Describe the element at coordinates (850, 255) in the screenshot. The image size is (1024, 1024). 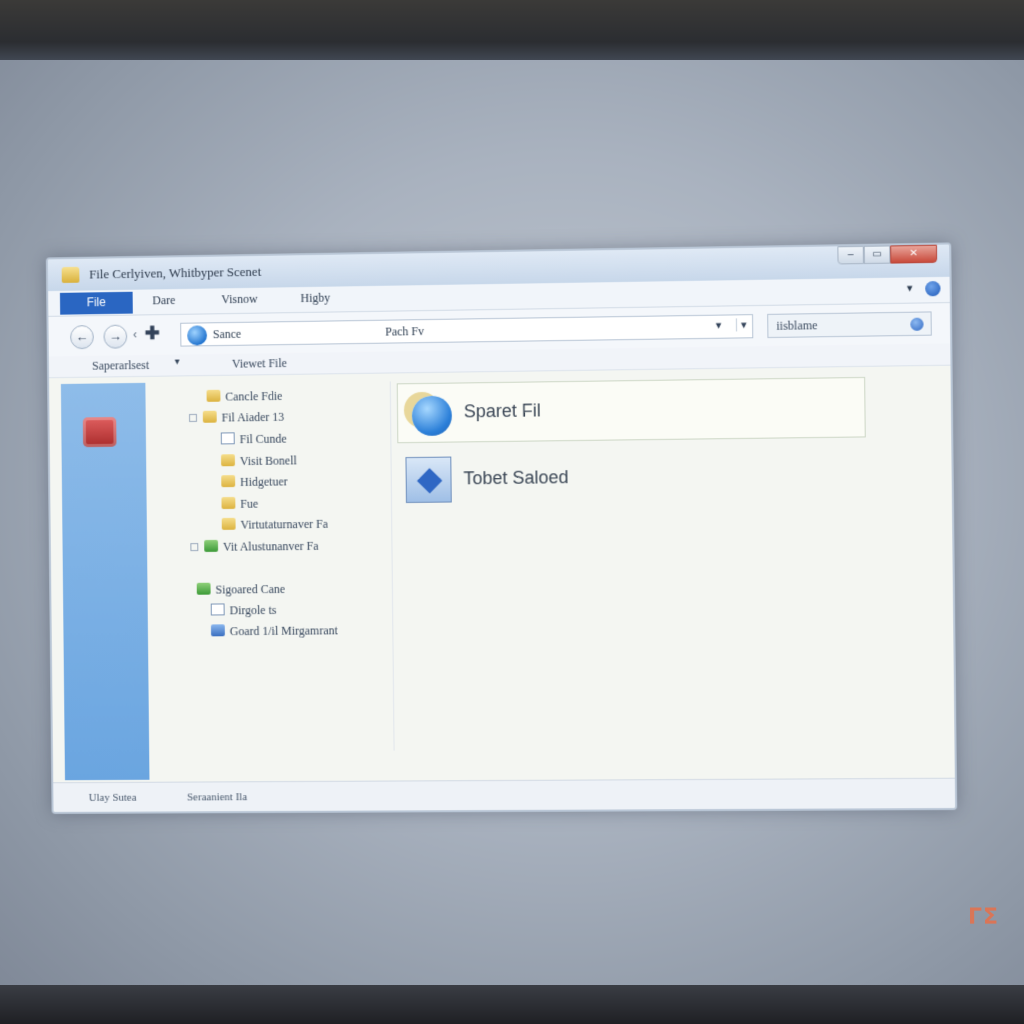
I see `minimize-button: –` at that location.